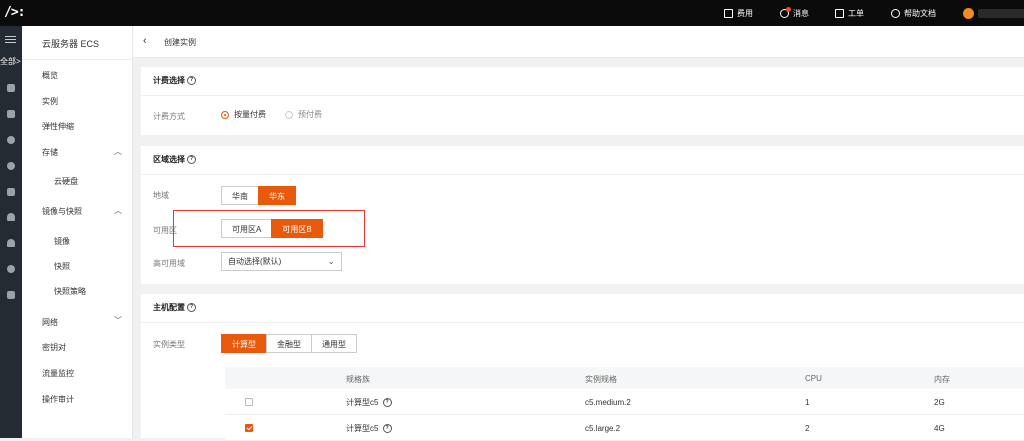 This screenshot has width=1024, height=441. What do you see at coordinates (11, 217) in the screenshot?
I see `cloud-upload-icon` at bounding box center [11, 217].